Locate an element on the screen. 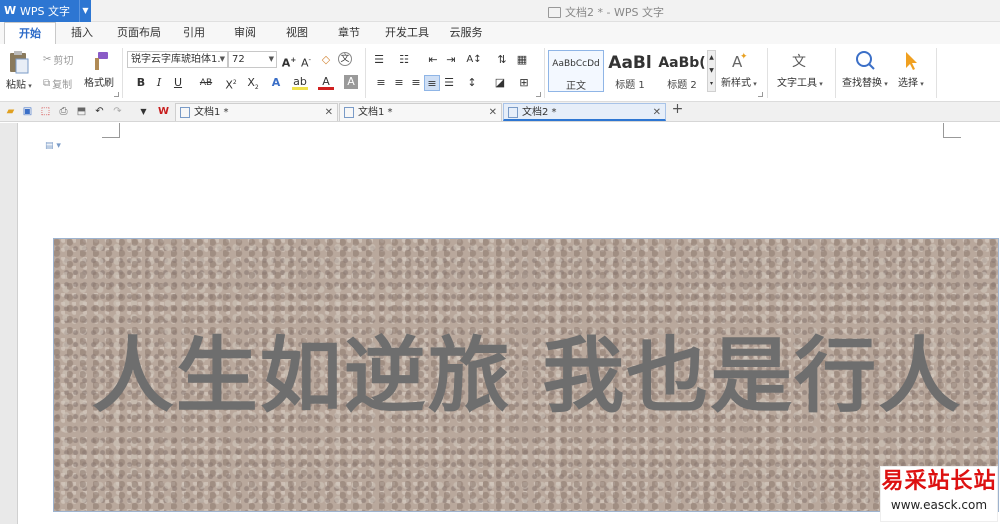 This screenshot has height=524, width=1000. justify-icon: ≡ is located at coordinates (432, 83).